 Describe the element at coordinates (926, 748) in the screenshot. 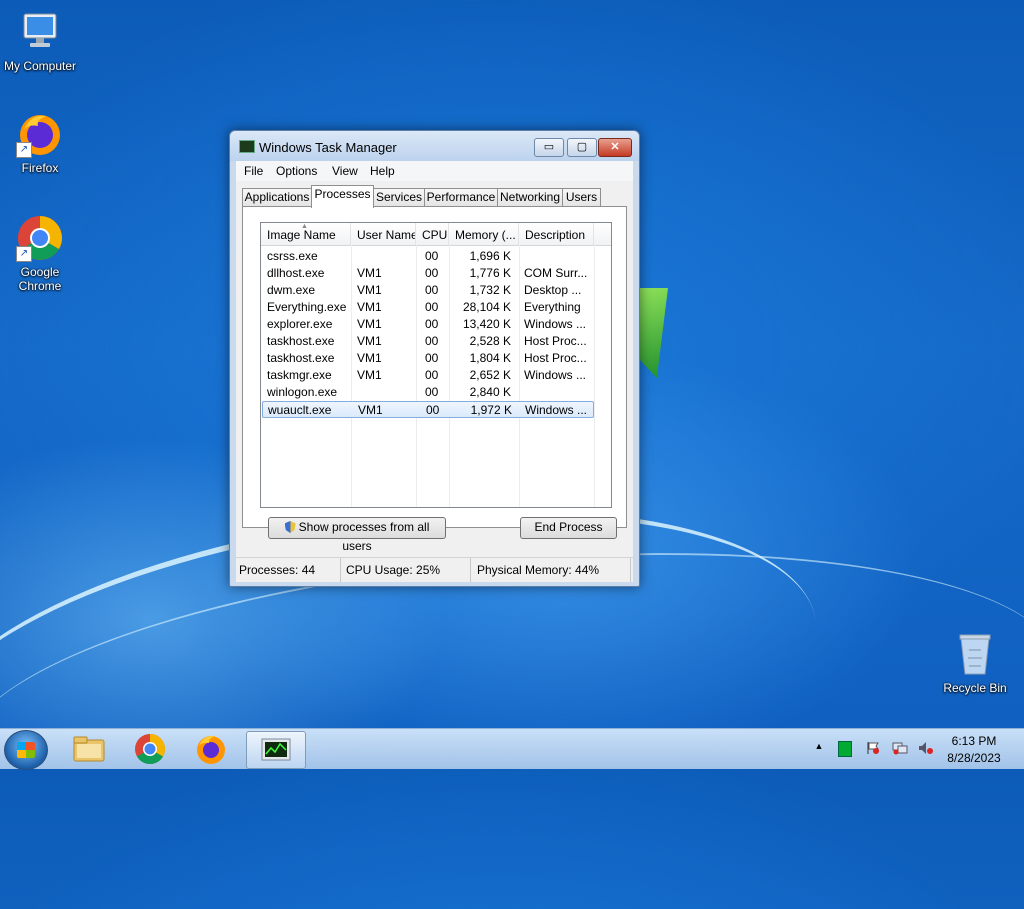

I see `volume-muted-icon` at that location.